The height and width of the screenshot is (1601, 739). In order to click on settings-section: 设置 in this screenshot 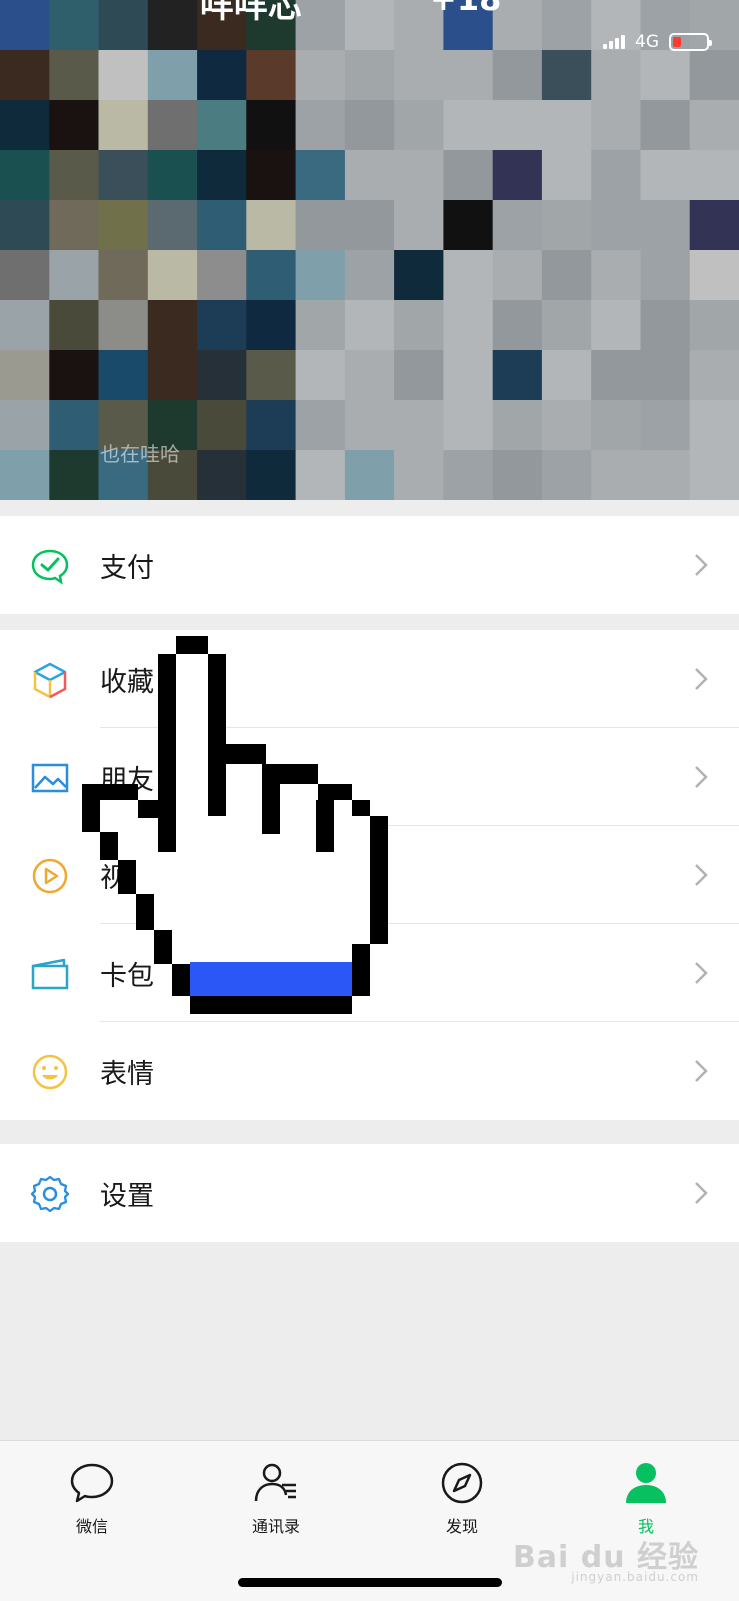, I will do `click(369, 1193)`.